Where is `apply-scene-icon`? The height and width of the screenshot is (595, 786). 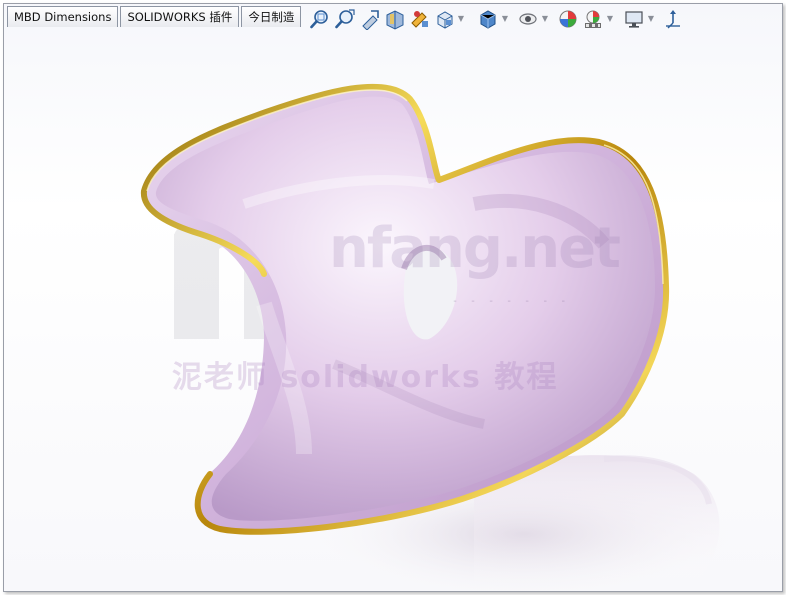
apply-scene-icon is located at coordinates (593, 19).